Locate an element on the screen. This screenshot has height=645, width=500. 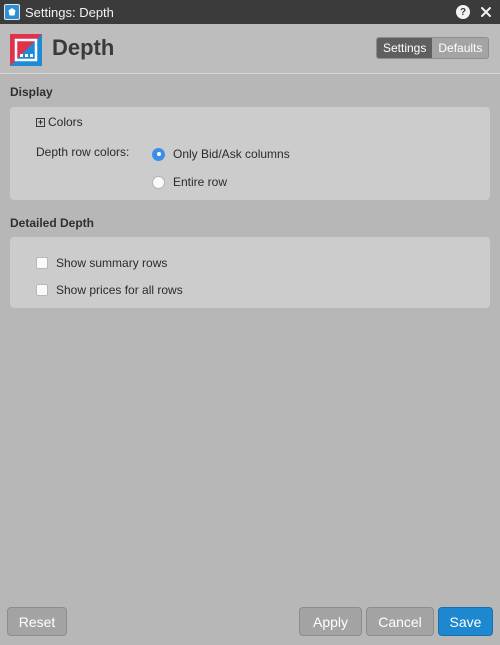
depth-row-colors-label: Depth row colors: is located at coordinates (83, 152).